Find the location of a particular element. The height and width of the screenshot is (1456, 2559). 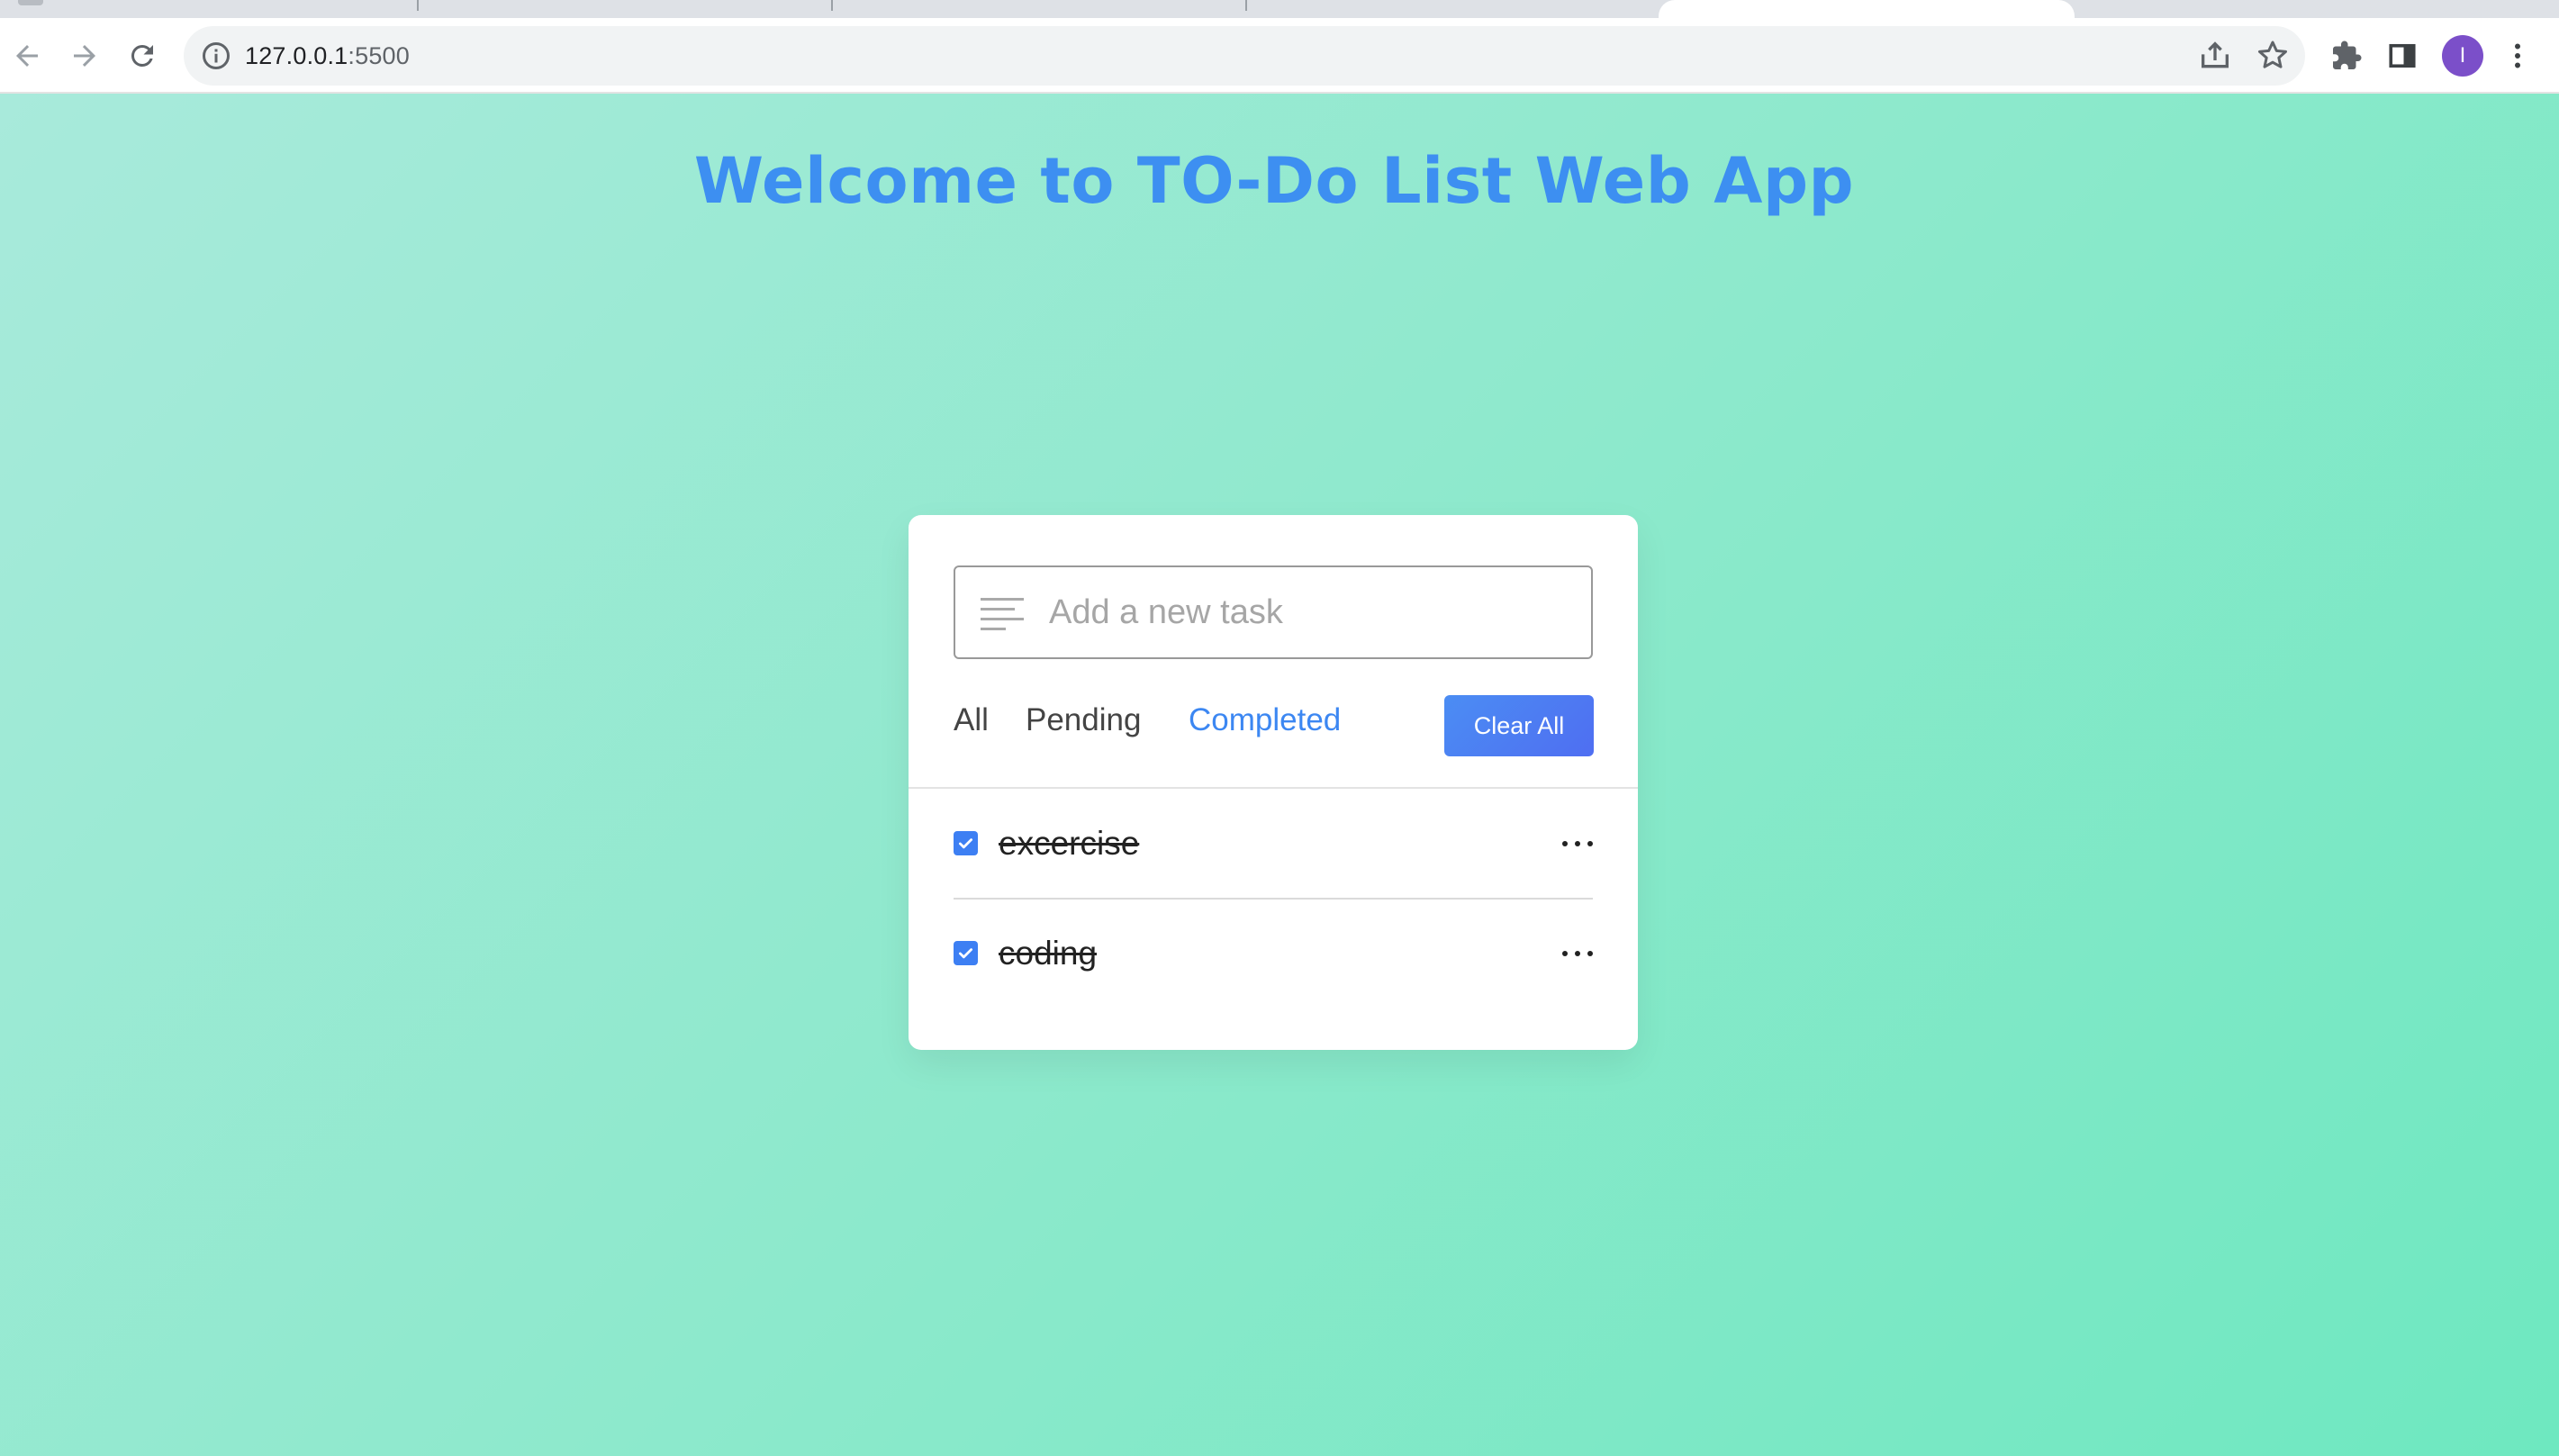

task-input is located at coordinates (1314, 612).